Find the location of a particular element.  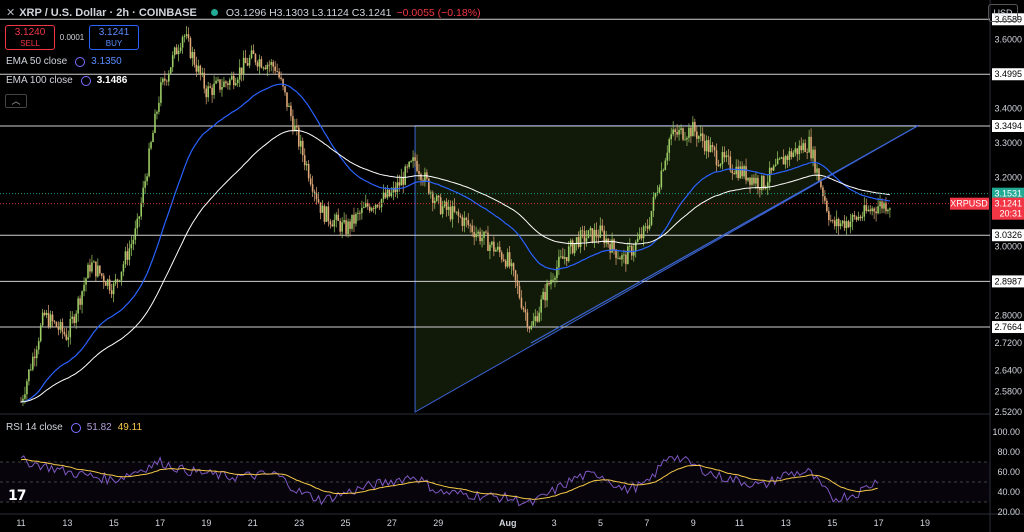

buy-button: 3.1241 BUY is located at coordinates (114, 37).